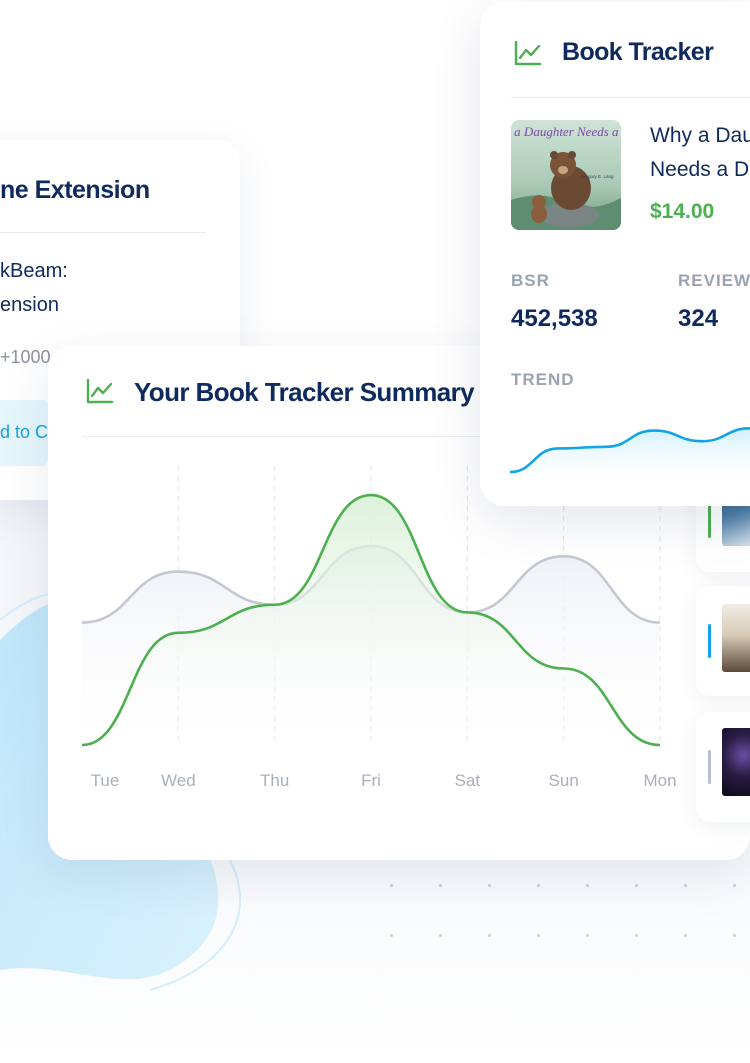  I want to click on book-cover-title: Why a Daughter Needs a Dad, so click(566, 131).